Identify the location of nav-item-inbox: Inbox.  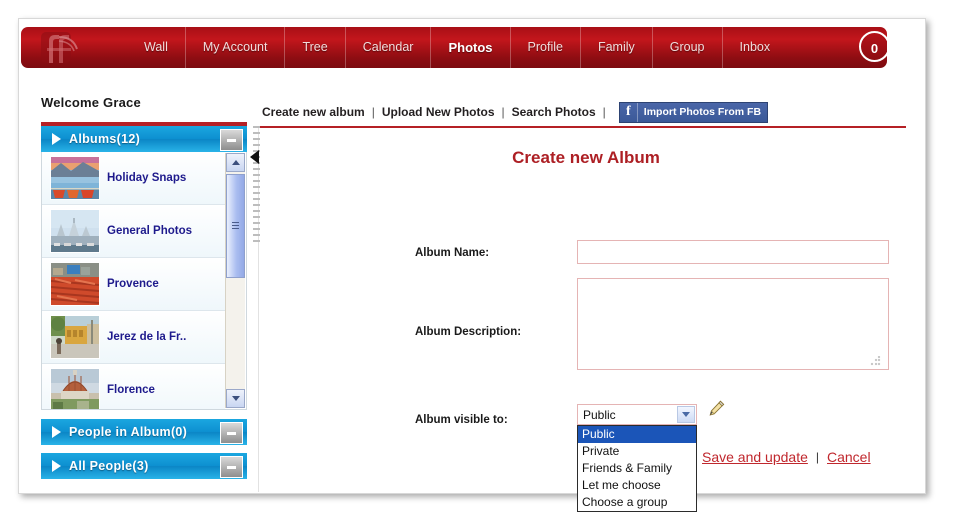
(754, 47).